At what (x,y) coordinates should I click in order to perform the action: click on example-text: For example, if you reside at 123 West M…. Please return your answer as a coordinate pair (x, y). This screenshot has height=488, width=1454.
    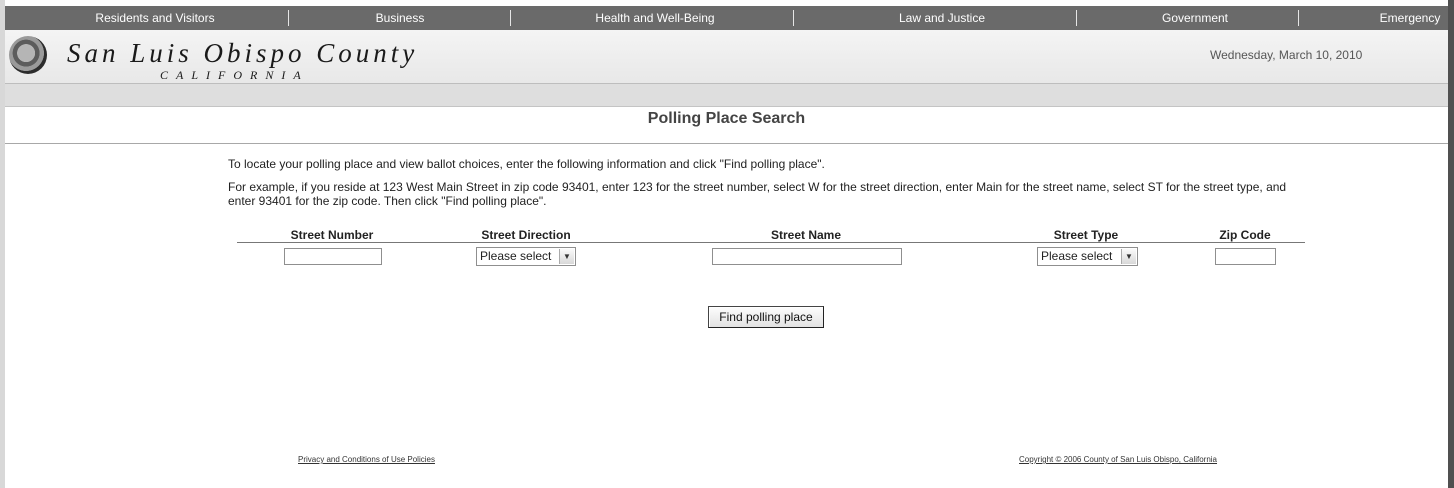
    Looking at the image, I should click on (757, 194).